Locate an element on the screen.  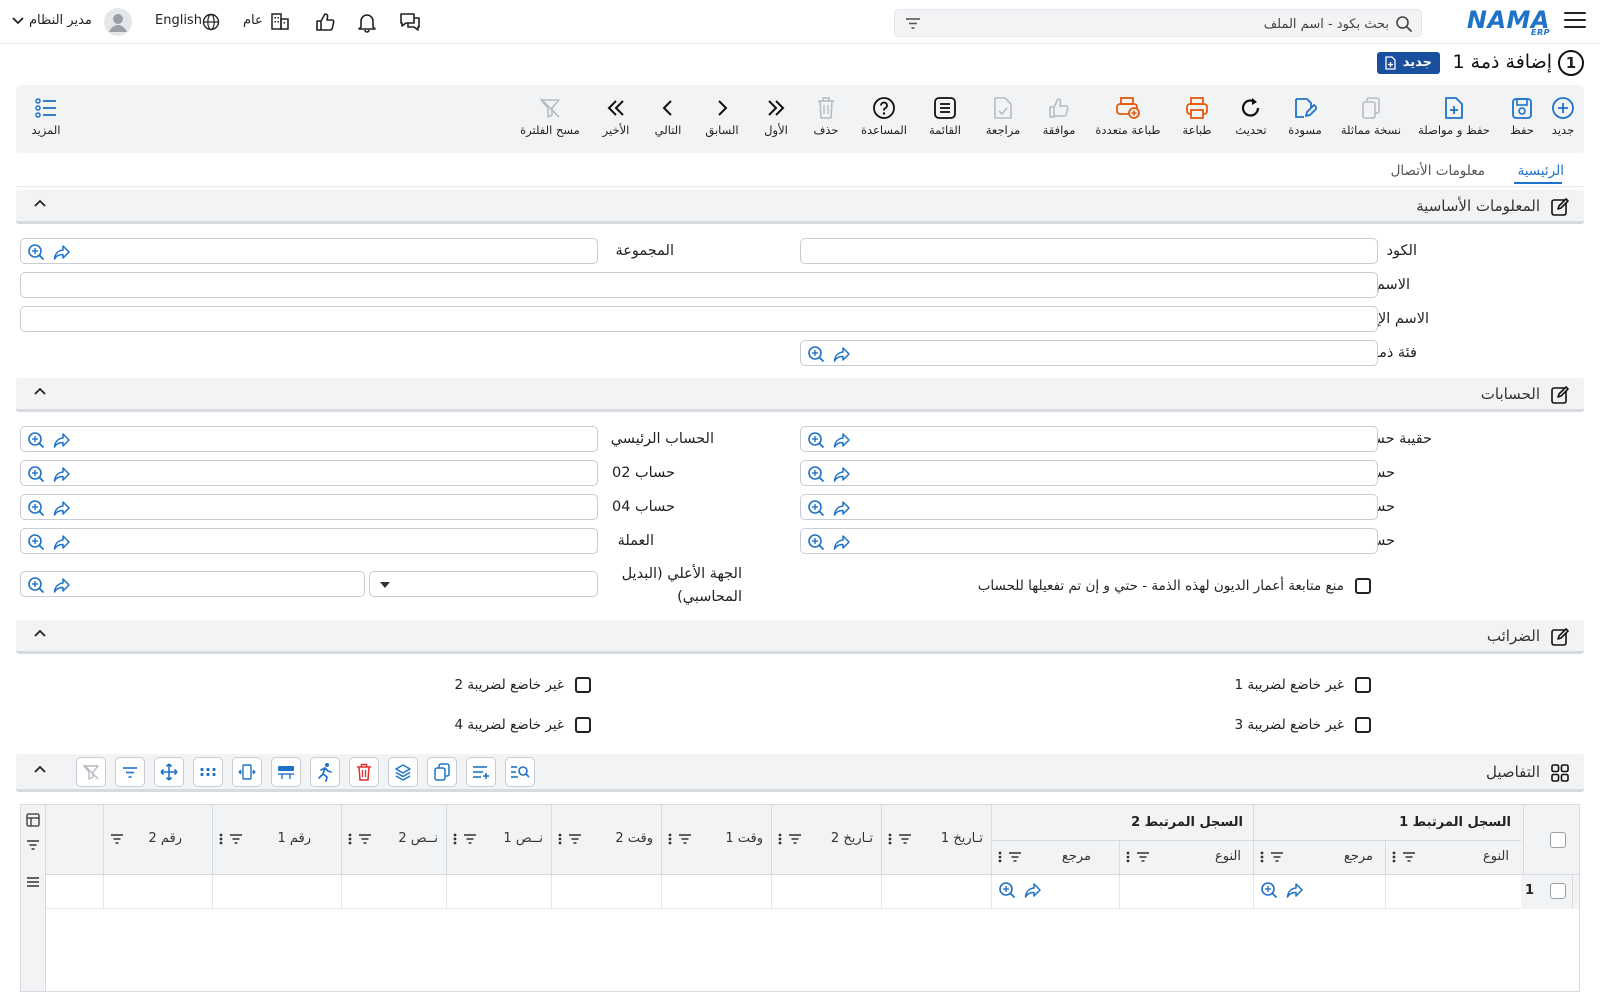
search-input is located at coordinates (1169, 24).